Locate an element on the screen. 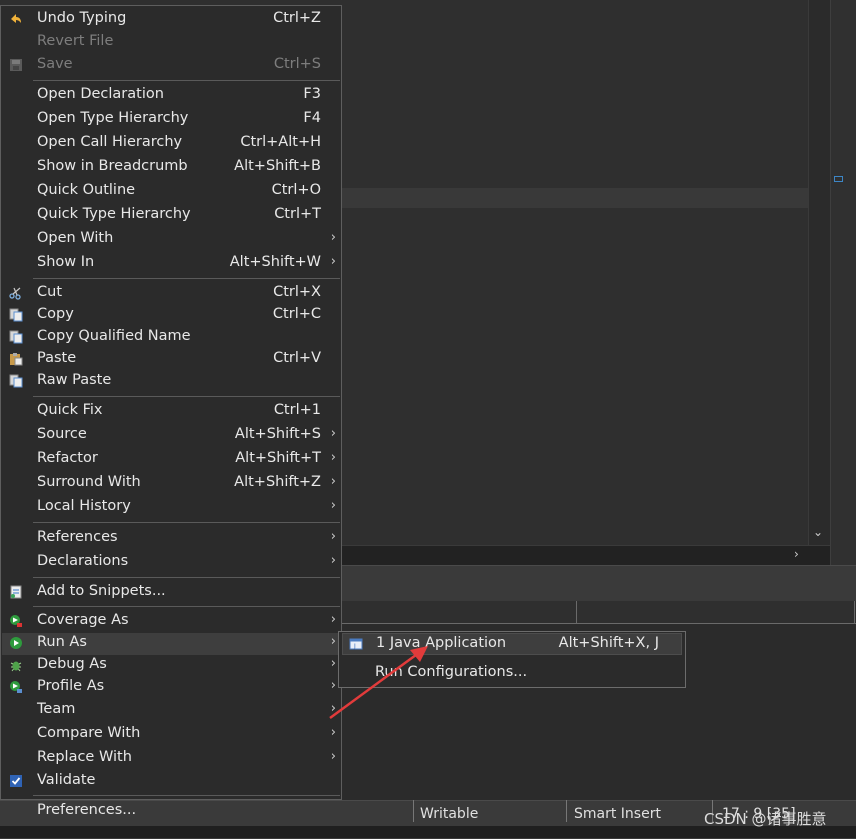  bottom-panel-toolbar is located at coordinates (598, 583).